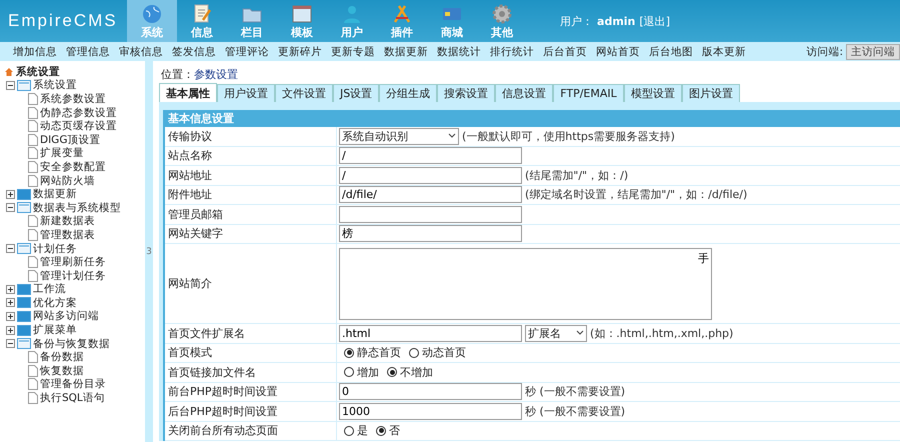 The image size is (900, 442). Describe the element at coordinates (73, 262) in the screenshot. I see `tree-item: 管理刷新任务` at that location.